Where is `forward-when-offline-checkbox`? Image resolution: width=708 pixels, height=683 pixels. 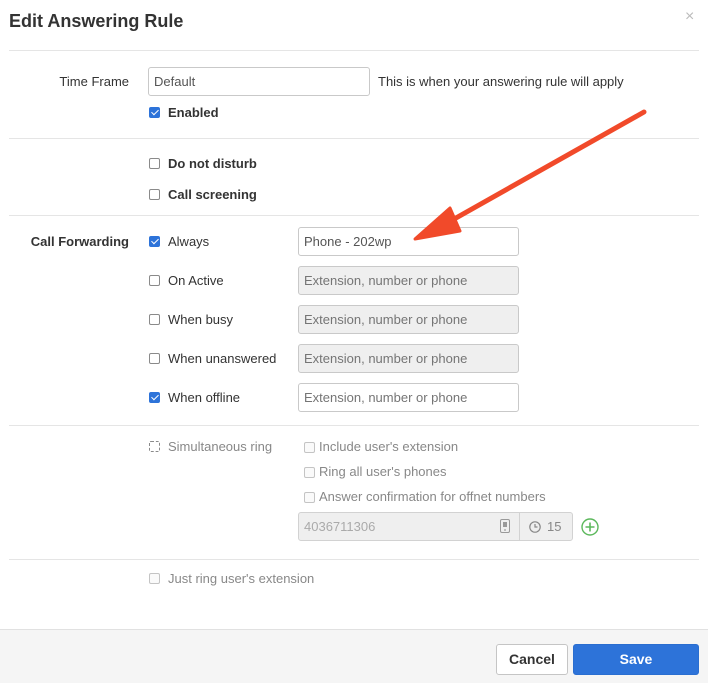
forward-when-offline-checkbox is located at coordinates (154, 397).